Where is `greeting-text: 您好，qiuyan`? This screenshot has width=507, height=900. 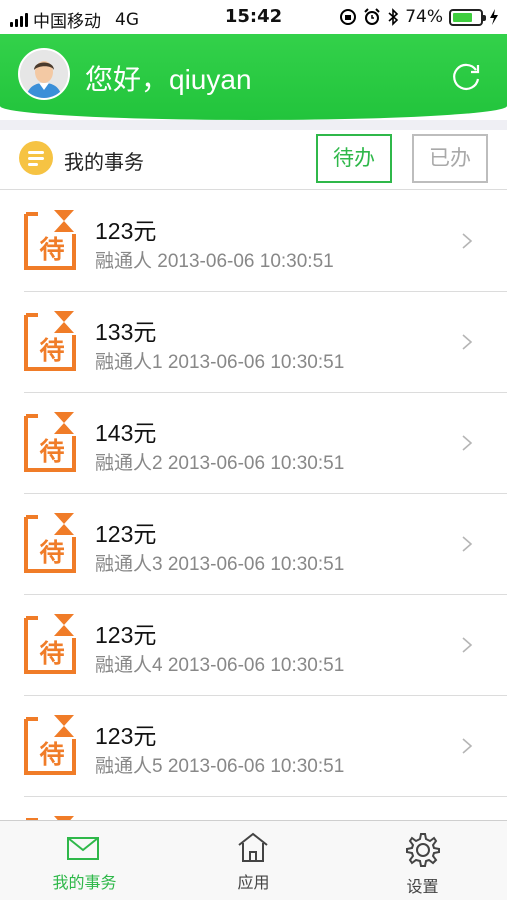 greeting-text: 您好，qiuyan is located at coordinates (168, 79).